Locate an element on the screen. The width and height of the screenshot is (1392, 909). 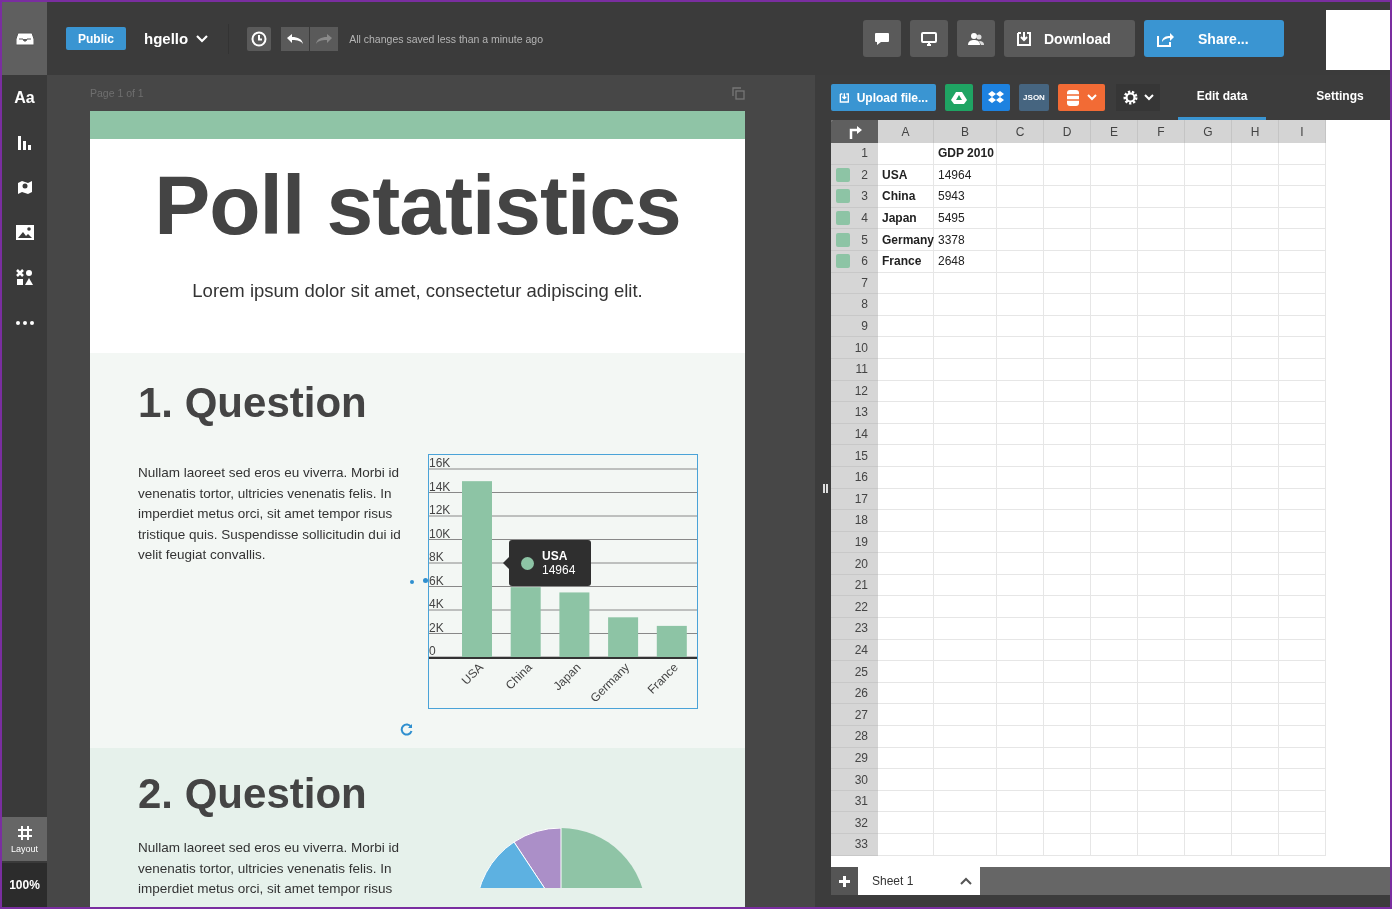
row-header: 22 is located at coordinates (854, 607).